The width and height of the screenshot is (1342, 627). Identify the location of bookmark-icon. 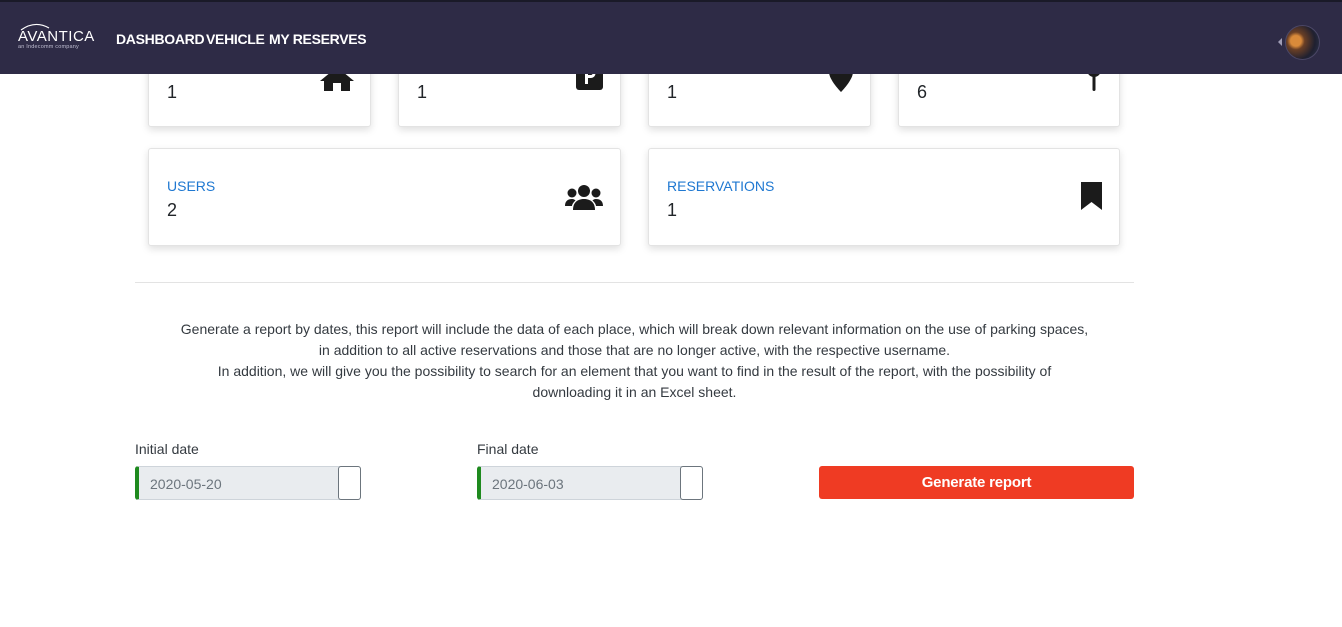
(1091, 198).